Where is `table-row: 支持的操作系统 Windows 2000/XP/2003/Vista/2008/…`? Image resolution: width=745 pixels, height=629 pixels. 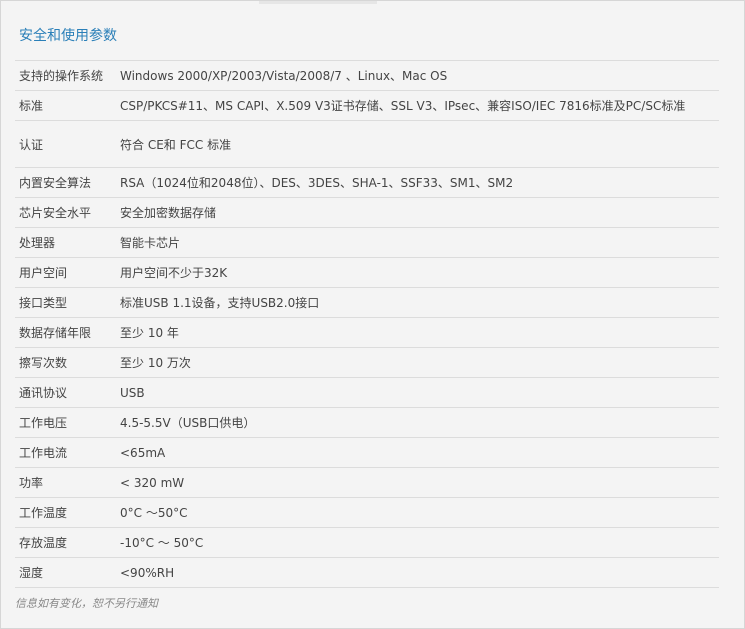 table-row: 支持的操作系统 Windows 2000/XP/2003/Vista/2008/… is located at coordinates (367, 75).